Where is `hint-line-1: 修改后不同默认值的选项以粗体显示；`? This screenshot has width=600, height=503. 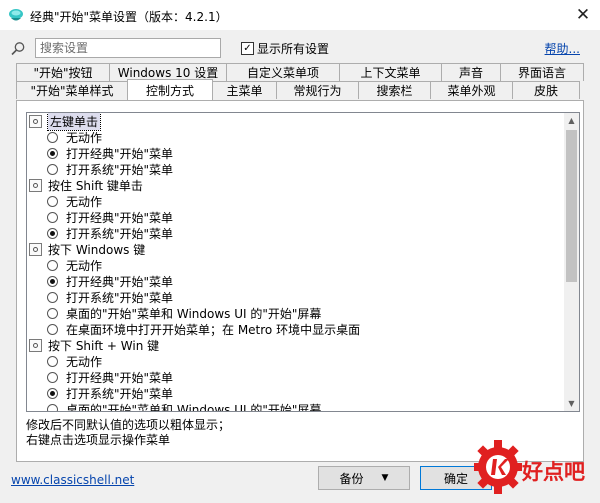 hint-line-1: 修改后不同默认值的选项以粗体显示； is located at coordinates (128, 425).